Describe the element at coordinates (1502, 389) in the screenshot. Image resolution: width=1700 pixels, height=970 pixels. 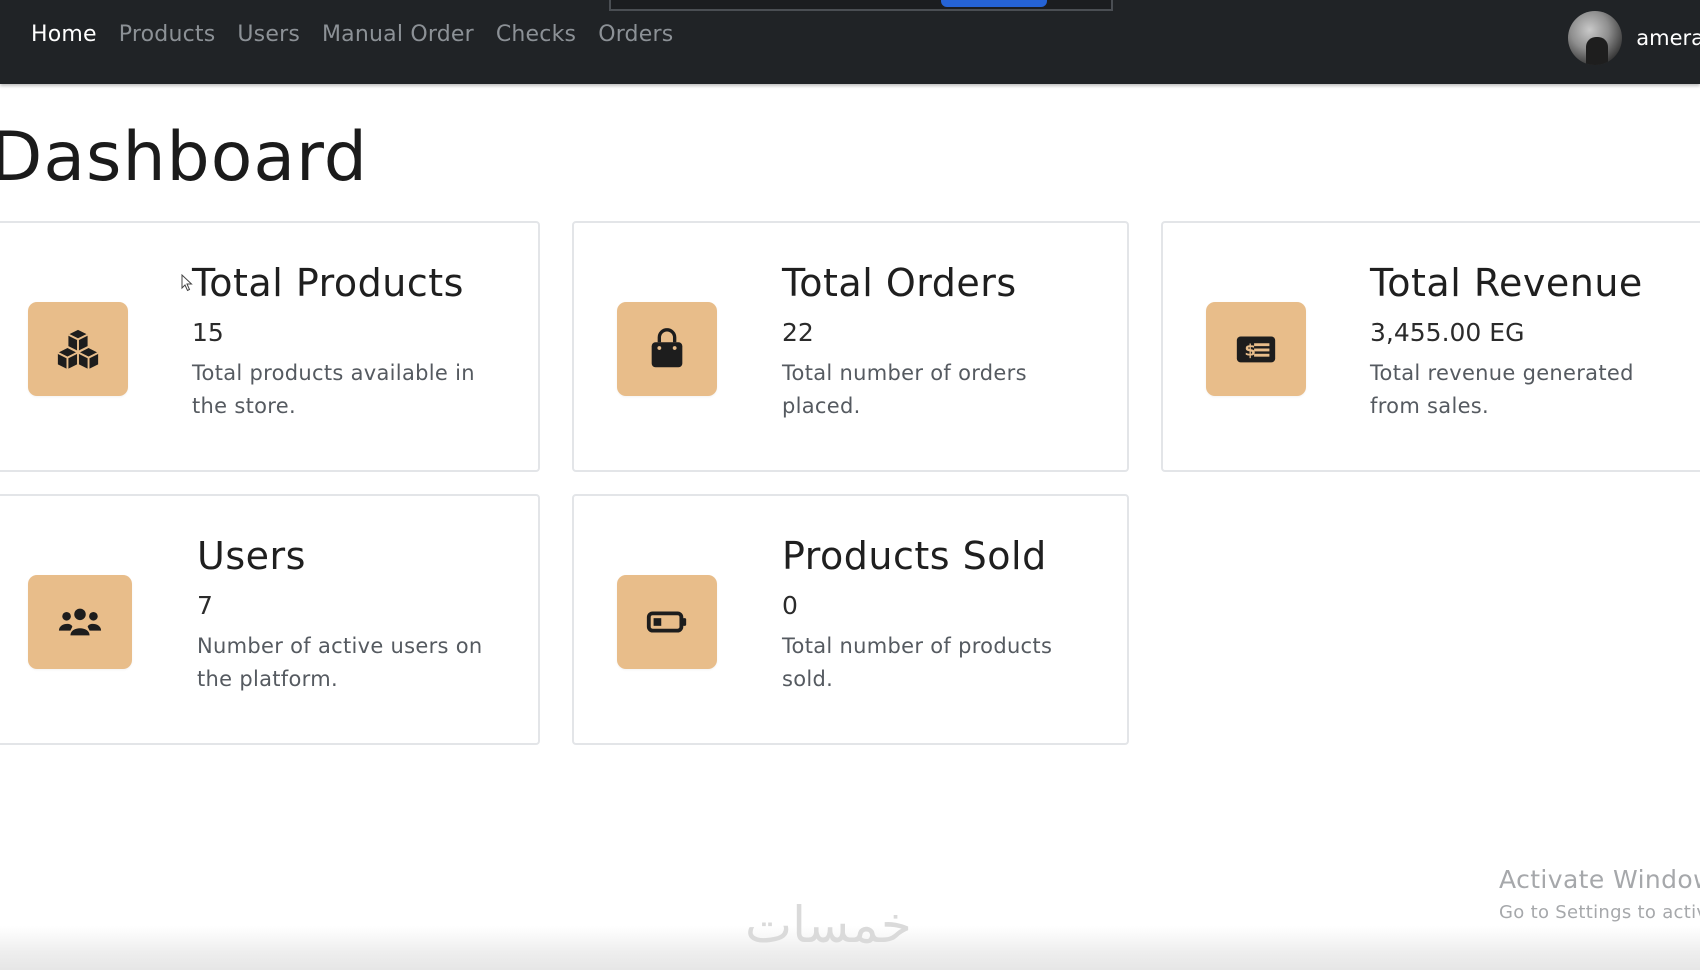
I see `card-description: Total revenue generated from sales.` at that location.